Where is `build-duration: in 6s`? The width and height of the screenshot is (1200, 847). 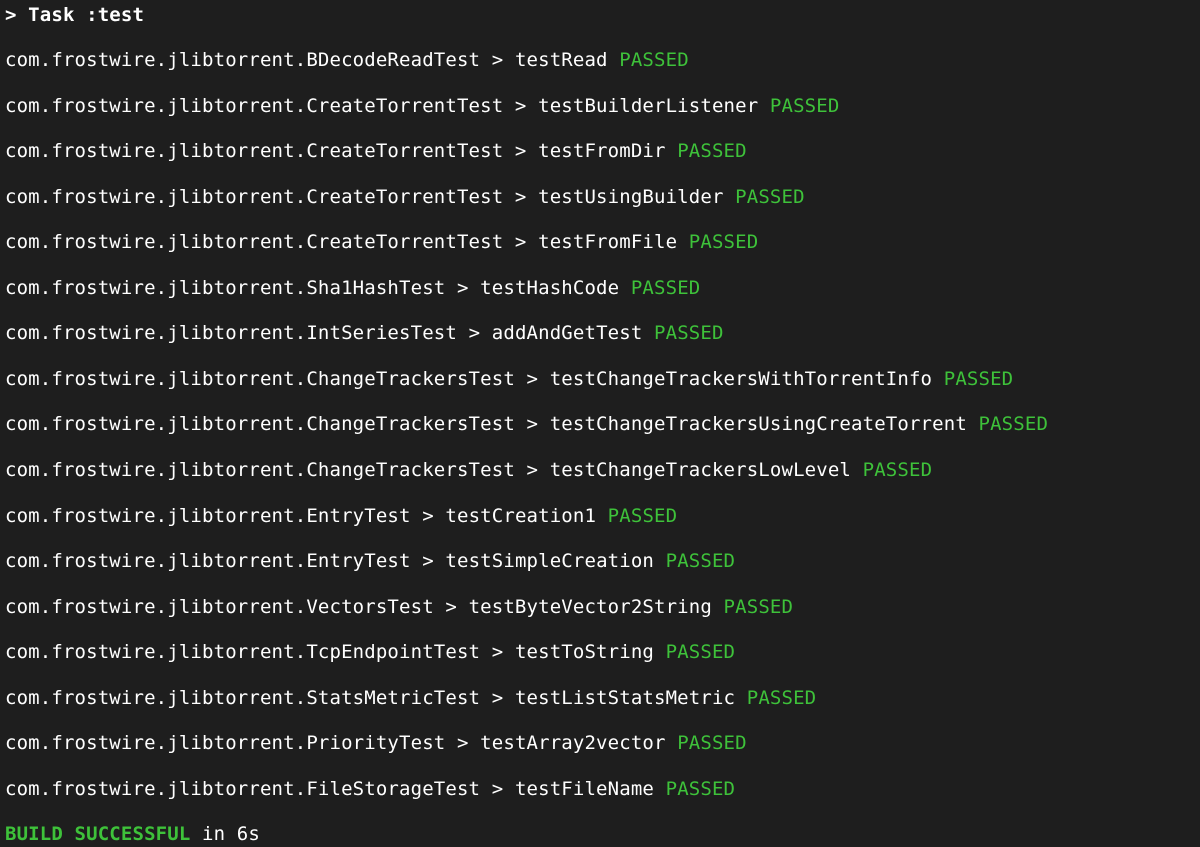
build-duration: in 6s is located at coordinates (225, 834).